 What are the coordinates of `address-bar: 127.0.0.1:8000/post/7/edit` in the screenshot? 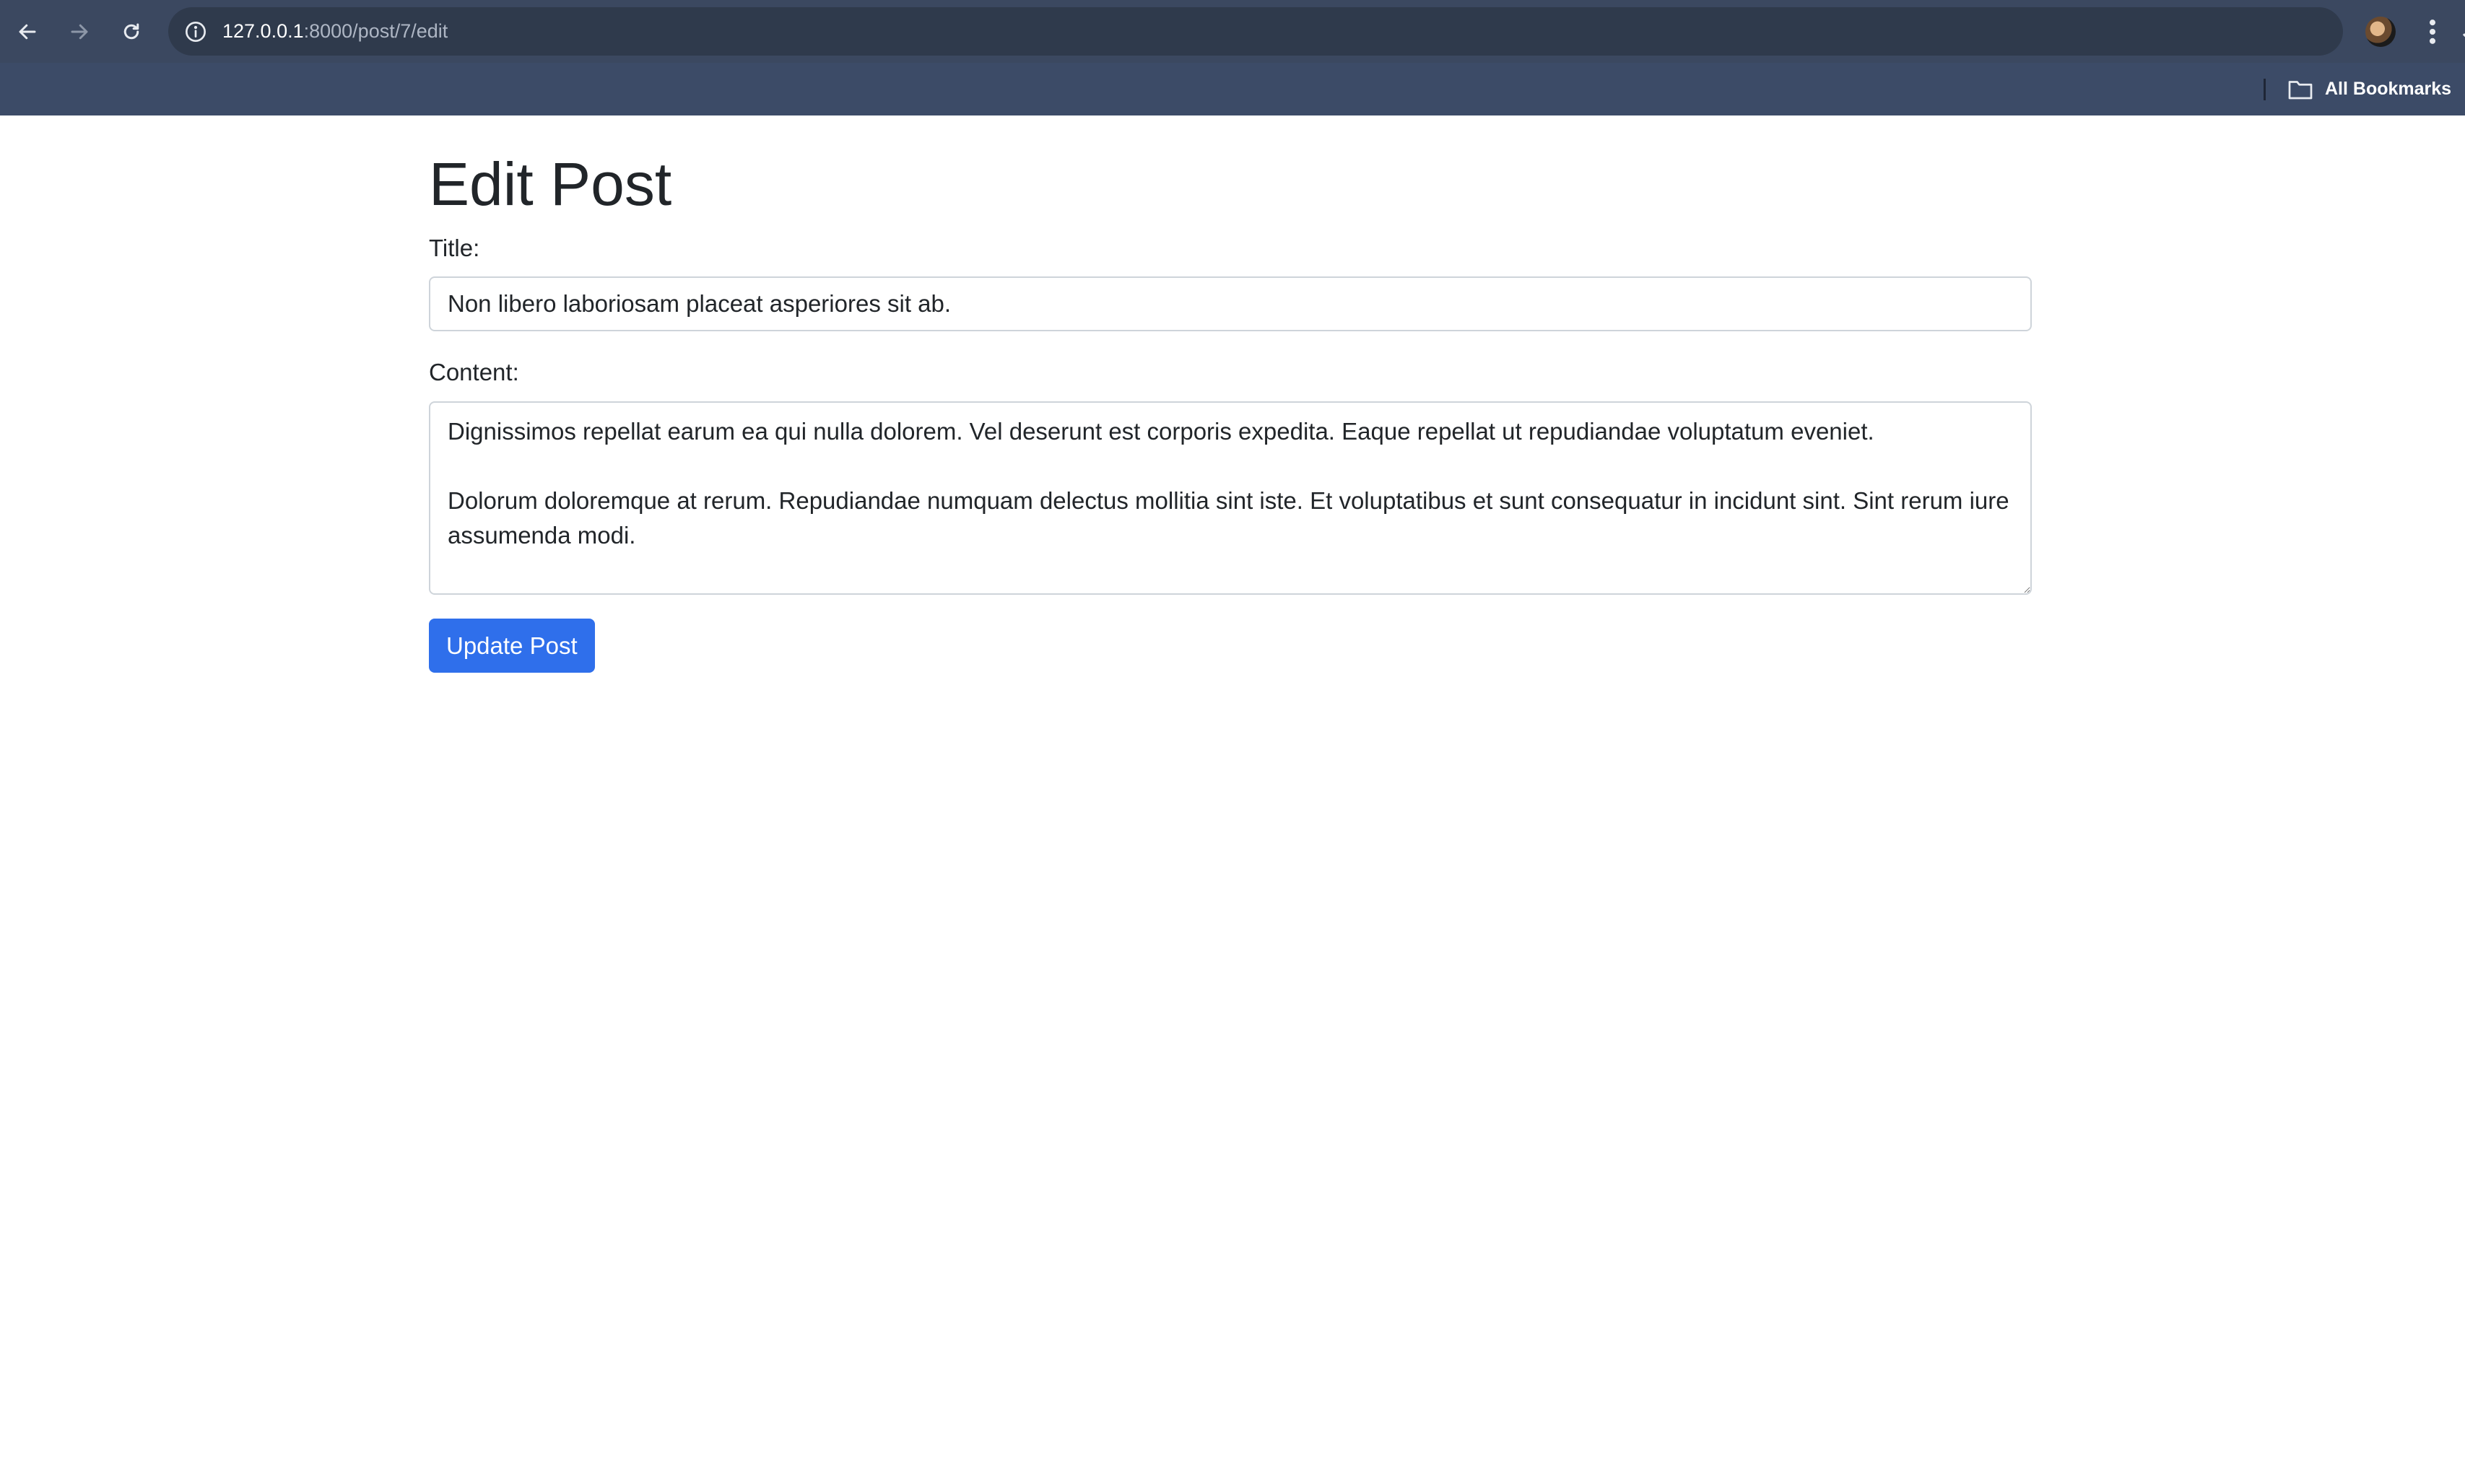 It's located at (1316, 31).